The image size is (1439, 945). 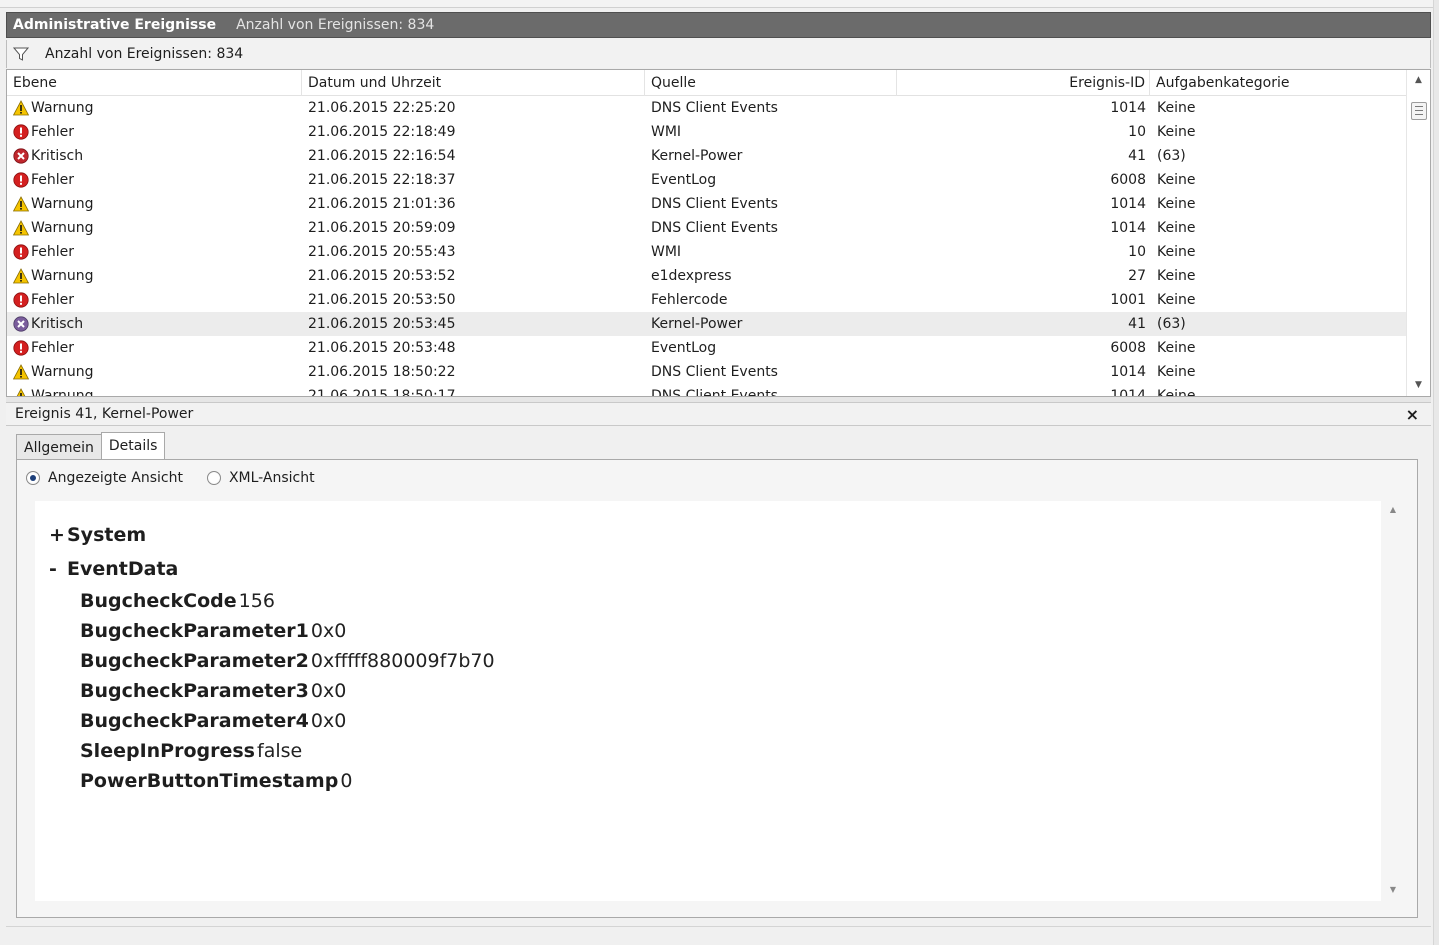 What do you see at coordinates (33, 478) in the screenshot?
I see `radio-selected-icon` at bounding box center [33, 478].